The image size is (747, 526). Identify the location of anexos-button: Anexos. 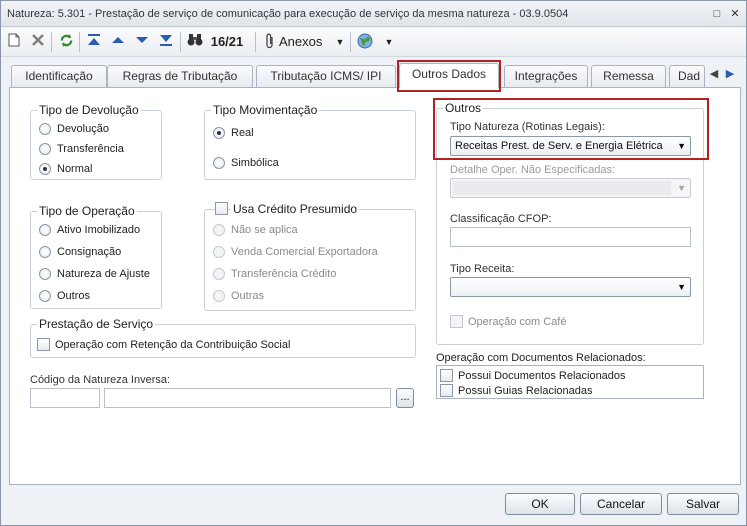
(304, 42).